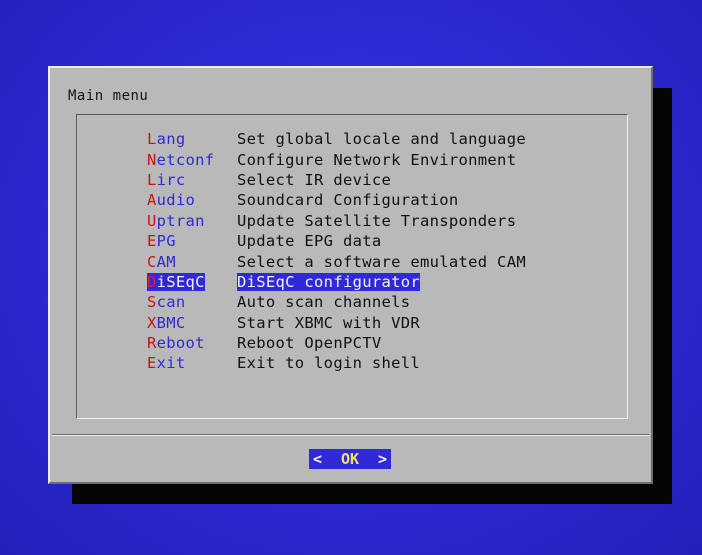 Image resolution: width=702 pixels, height=555 pixels. What do you see at coordinates (348, 200) in the screenshot?
I see `menu-description: Soundcard Configuration` at bounding box center [348, 200].